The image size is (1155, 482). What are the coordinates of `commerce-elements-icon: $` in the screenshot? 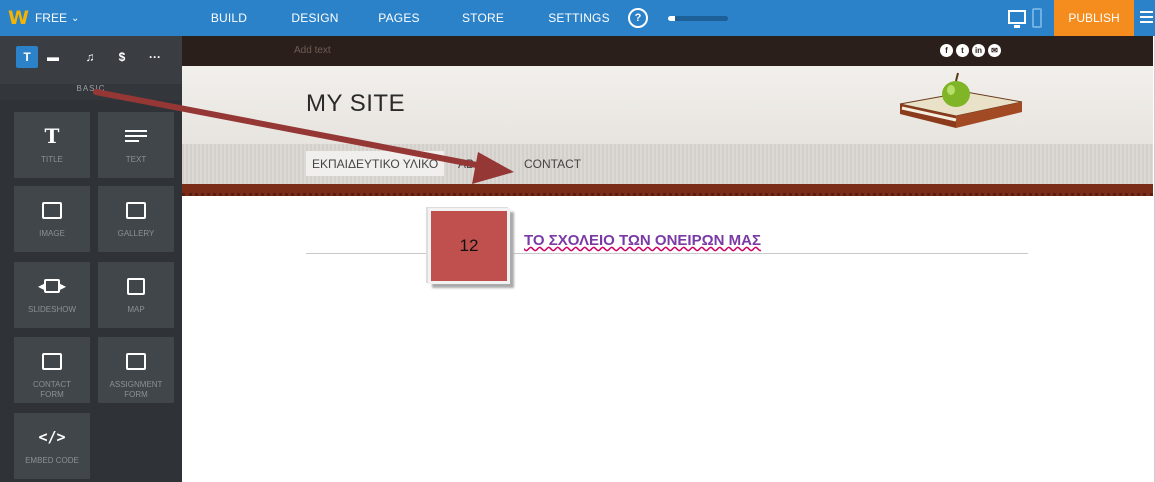 It's located at (122, 57).